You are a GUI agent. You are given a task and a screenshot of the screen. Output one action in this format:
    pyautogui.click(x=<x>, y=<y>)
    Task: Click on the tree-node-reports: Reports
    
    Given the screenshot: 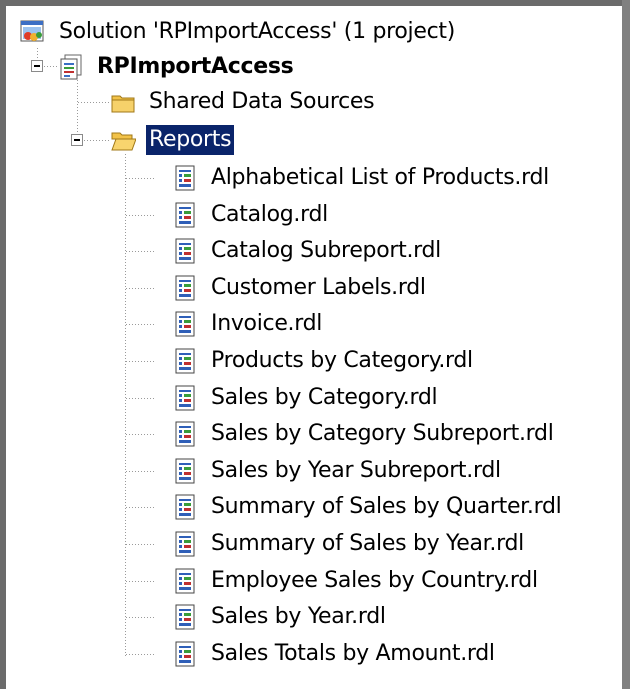 What is the action you would take?
    pyautogui.click(x=172, y=140)
    